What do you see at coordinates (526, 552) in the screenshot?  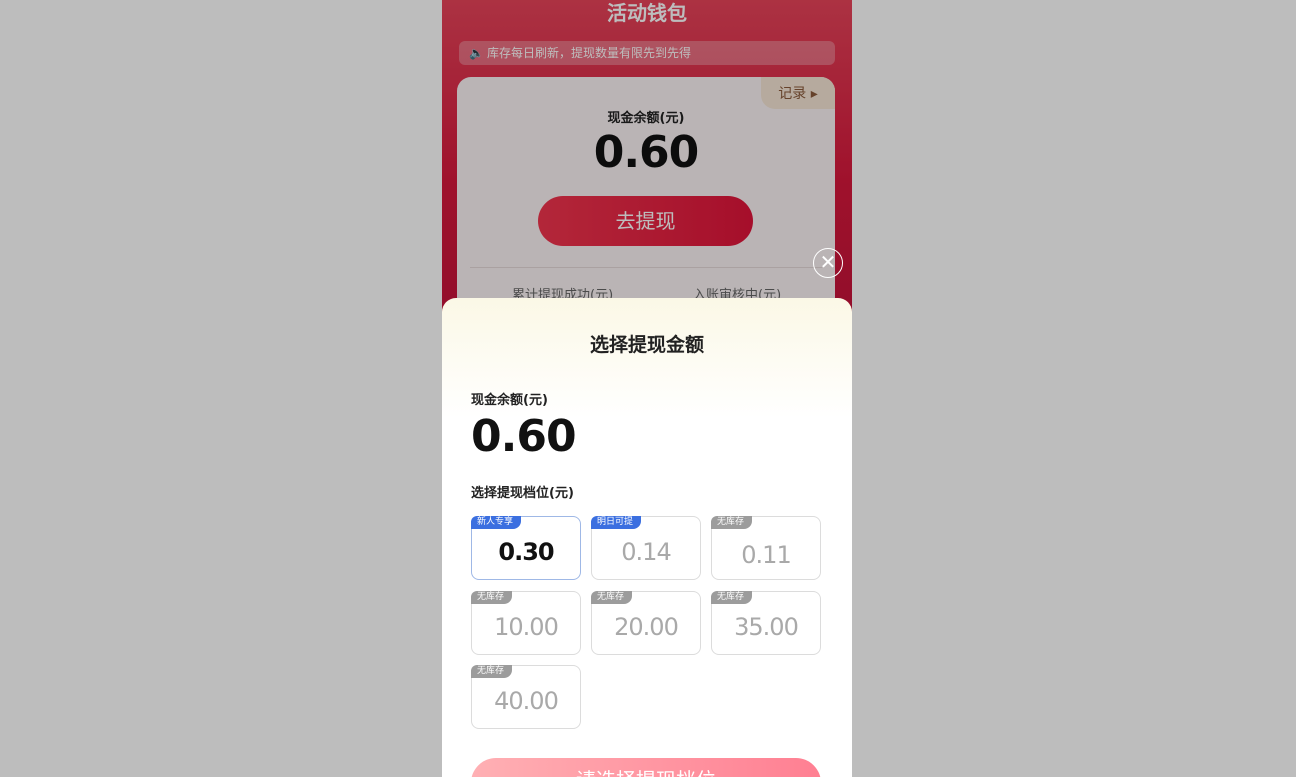 I see `tier-value: 0.30` at bounding box center [526, 552].